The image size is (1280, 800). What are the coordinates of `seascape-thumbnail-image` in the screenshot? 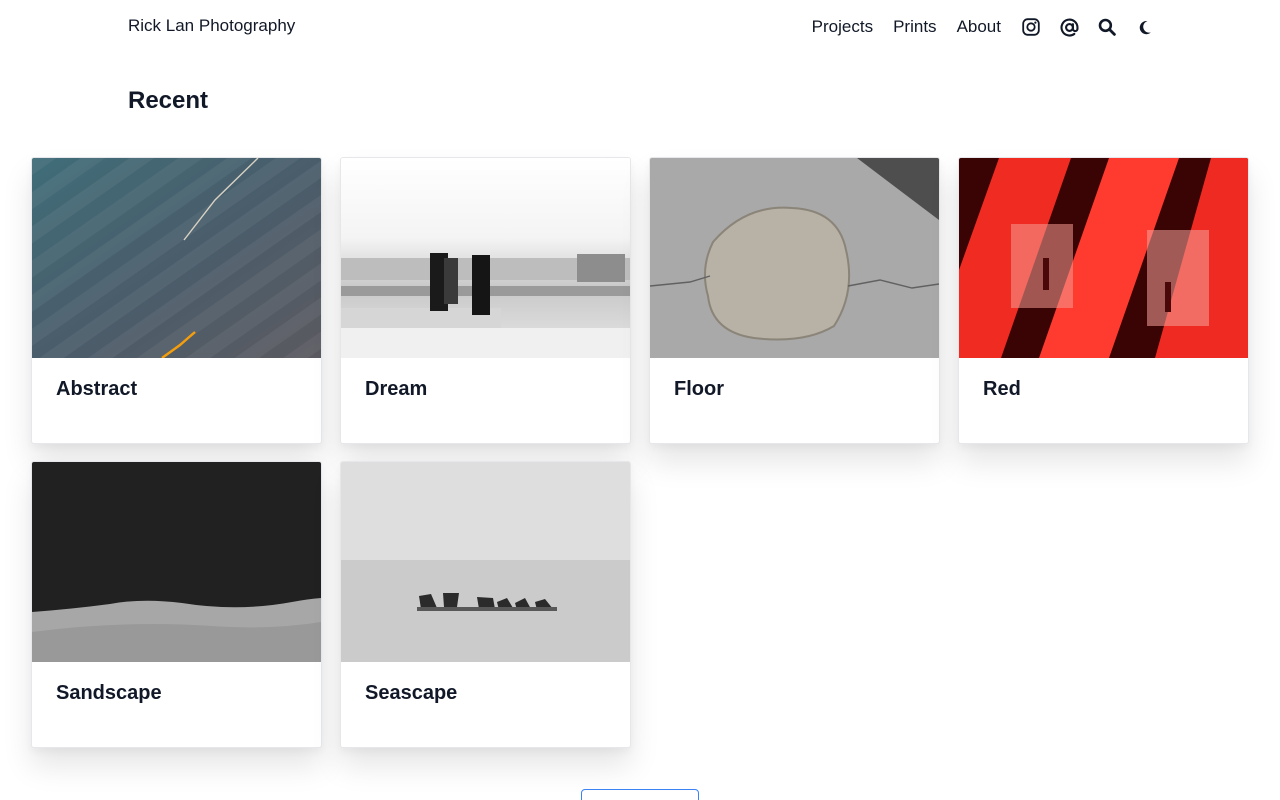 It's located at (485, 562).